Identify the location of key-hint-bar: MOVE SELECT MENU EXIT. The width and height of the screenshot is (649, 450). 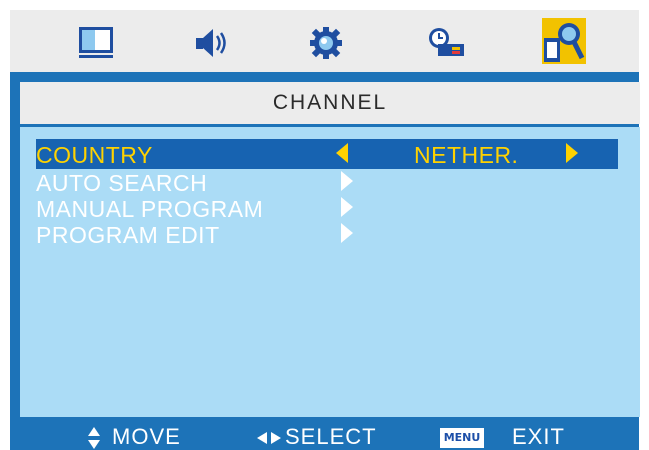
(330, 437).